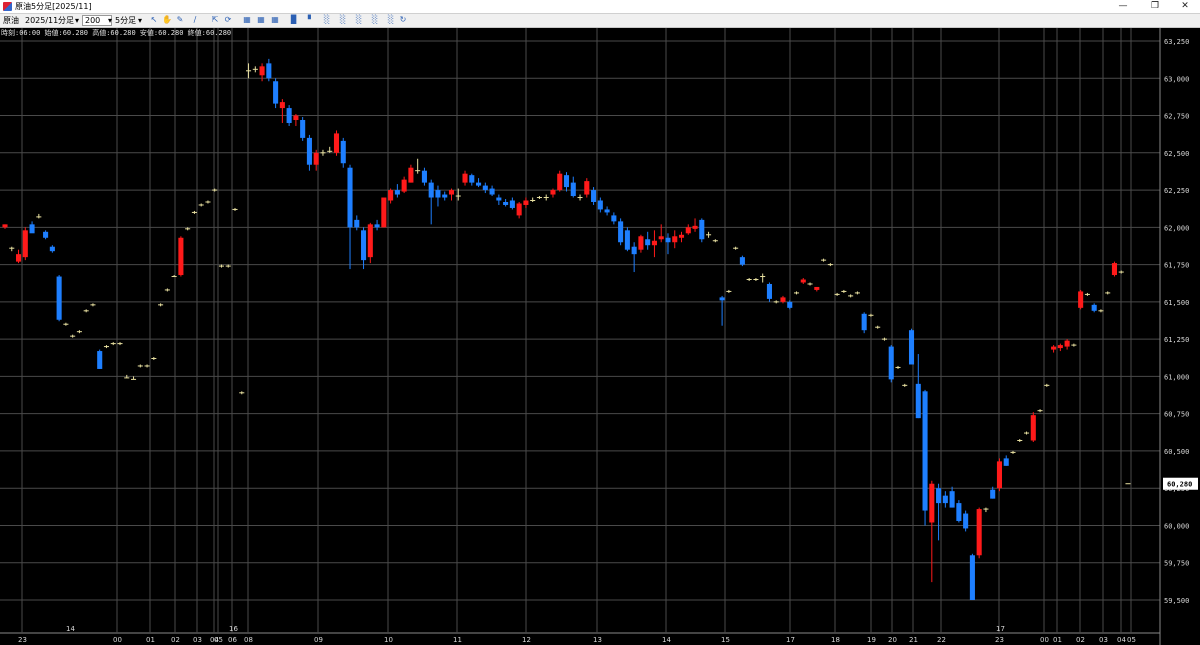  Describe the element at coordinates (790, 640) in the screenshot. I see `x-tick-label: 17` at that location.